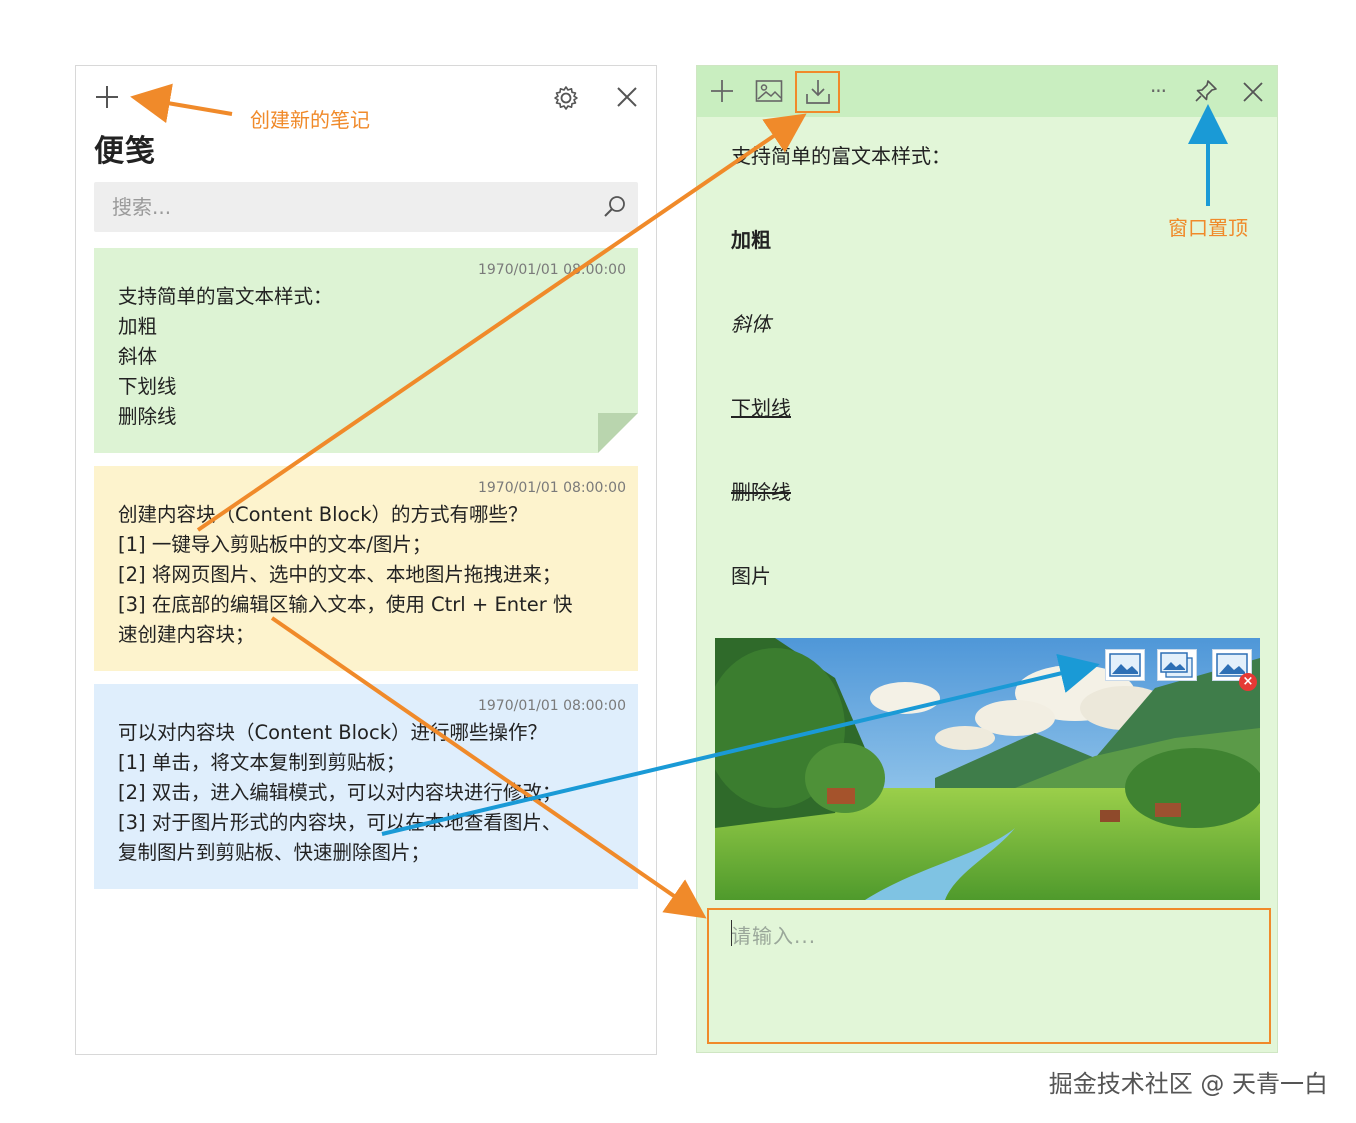 The image size is (1356, 1123). What do you see at coordinates (1125, 665) in the screenshot?
I see `view-image-button` at bounding box center [1125, 665].